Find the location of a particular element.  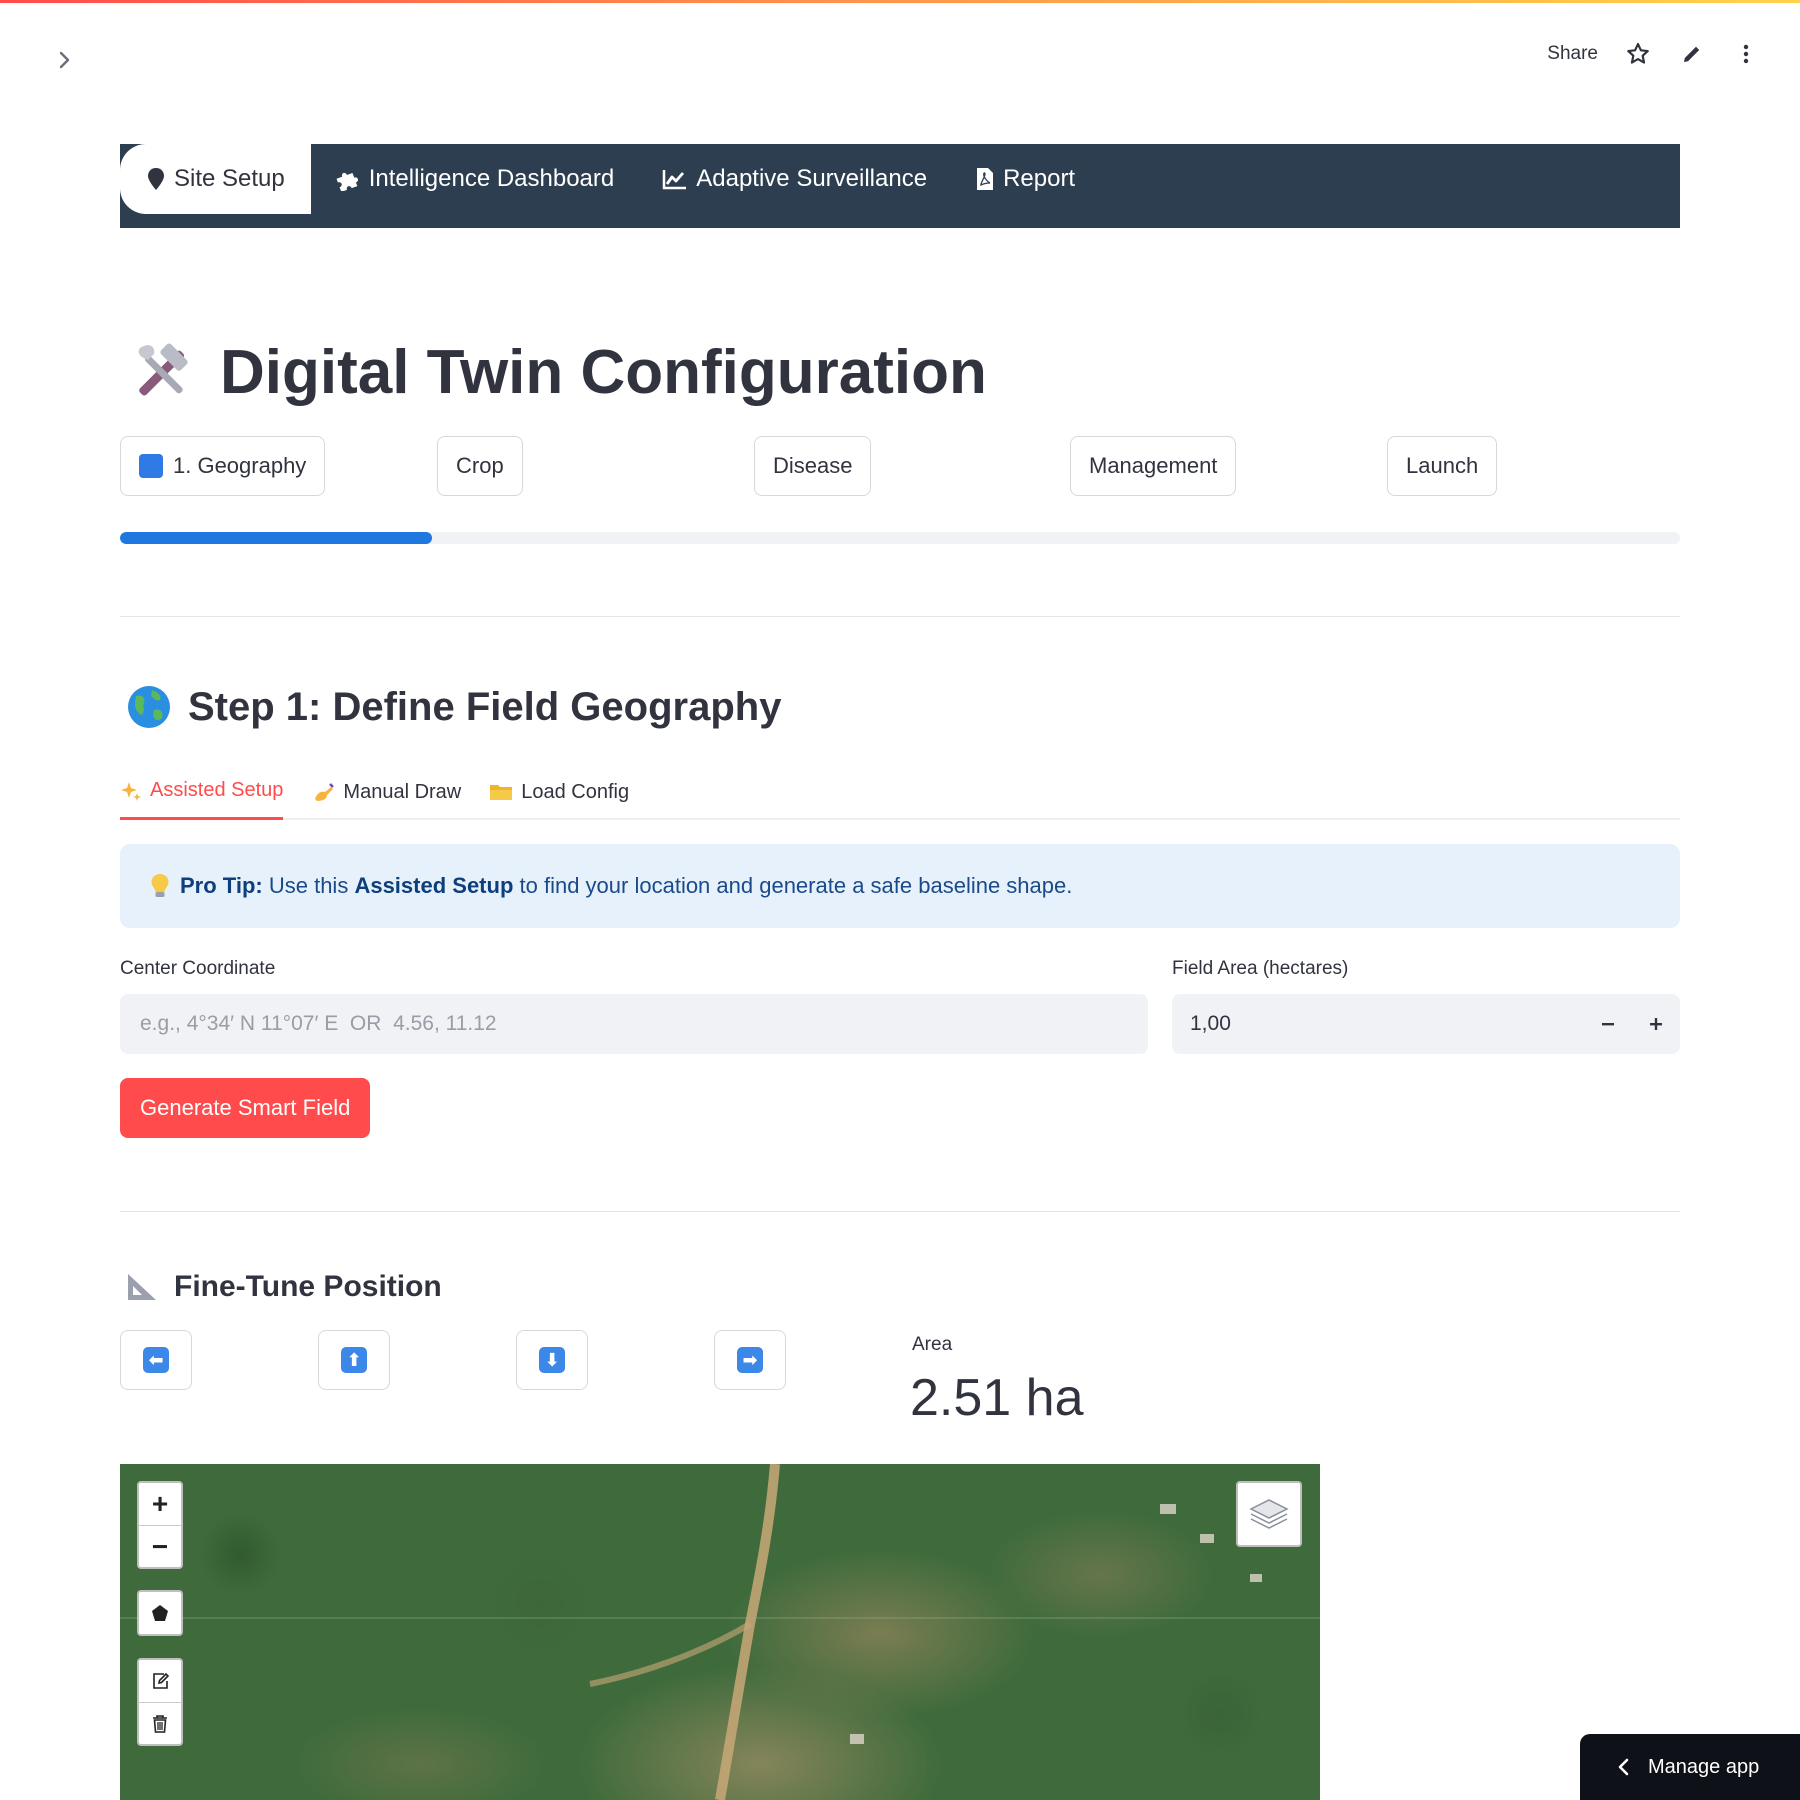

minus-icon is located at coordinates (1608, 1024).